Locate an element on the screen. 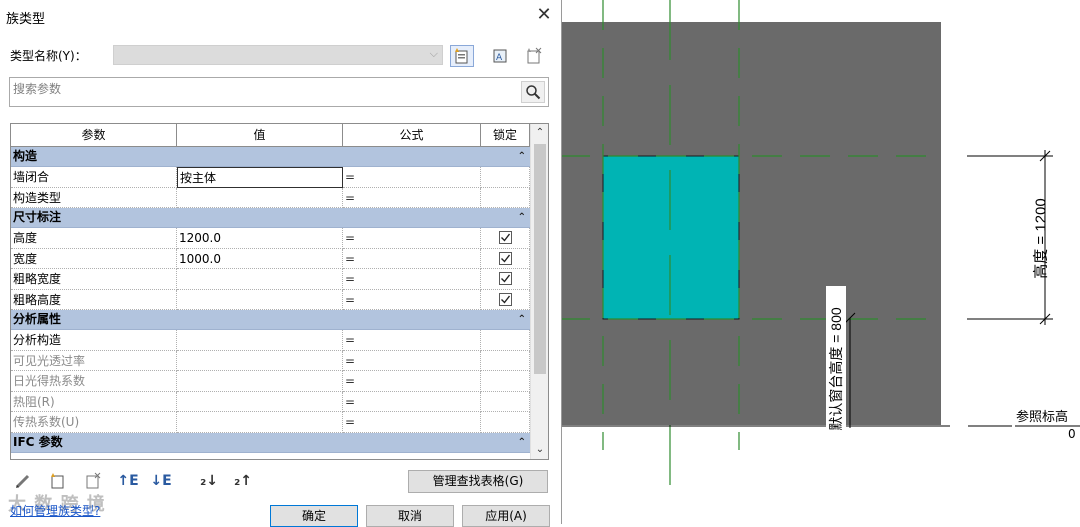 The width and height of the screenshot is (1080, 527). manage-lookup-tables-button: 管理查找表格(G) is located at coordinates (478, 481).